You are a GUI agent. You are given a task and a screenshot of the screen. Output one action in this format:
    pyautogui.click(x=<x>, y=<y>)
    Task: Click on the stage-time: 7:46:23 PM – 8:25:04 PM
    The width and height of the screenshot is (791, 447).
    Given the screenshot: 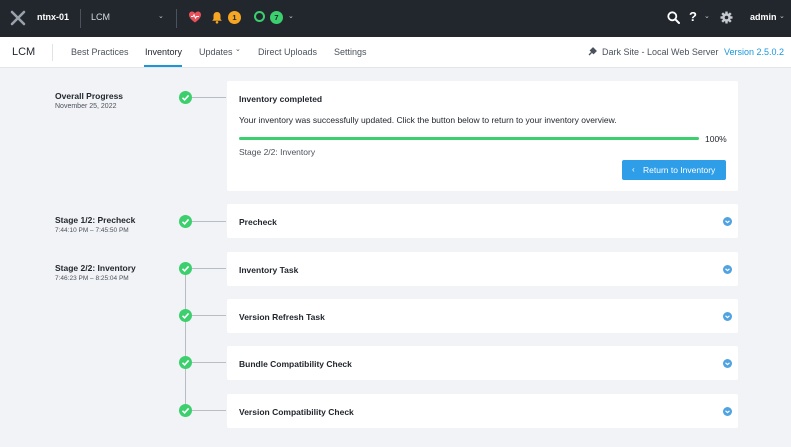 What is the action you would take?
    pyautogui.click(x=92, y=278)
    